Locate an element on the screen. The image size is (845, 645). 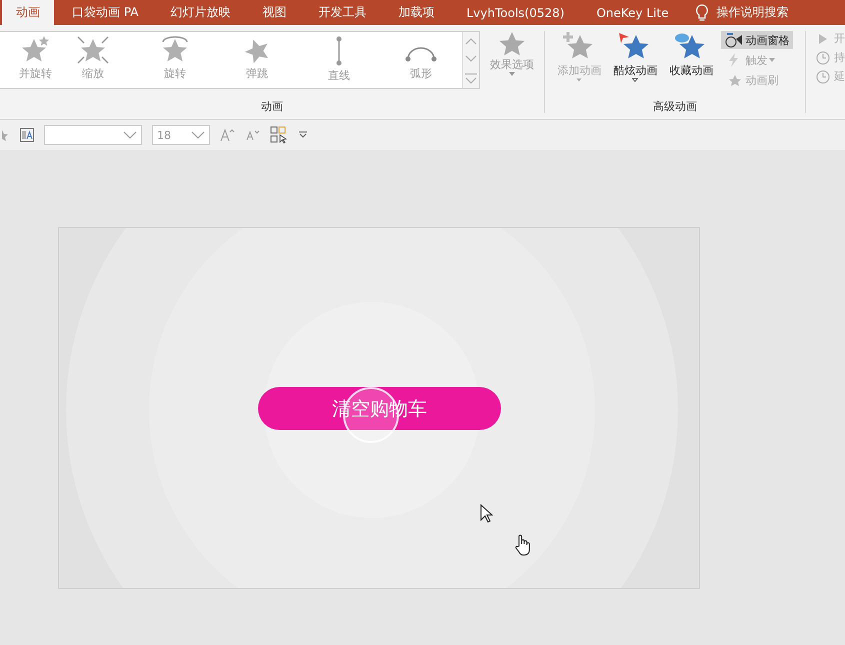
animation-effect: 弹跳 is located at coordinates (257, 60).